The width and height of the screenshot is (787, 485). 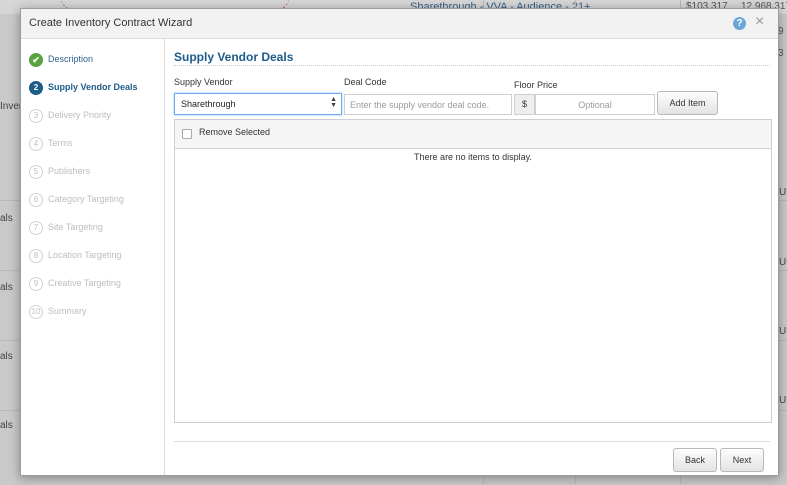 What do you see at coordinates (472, 441) in the screenshot?
I see `footer-divider` at bounding box center [472, 441].